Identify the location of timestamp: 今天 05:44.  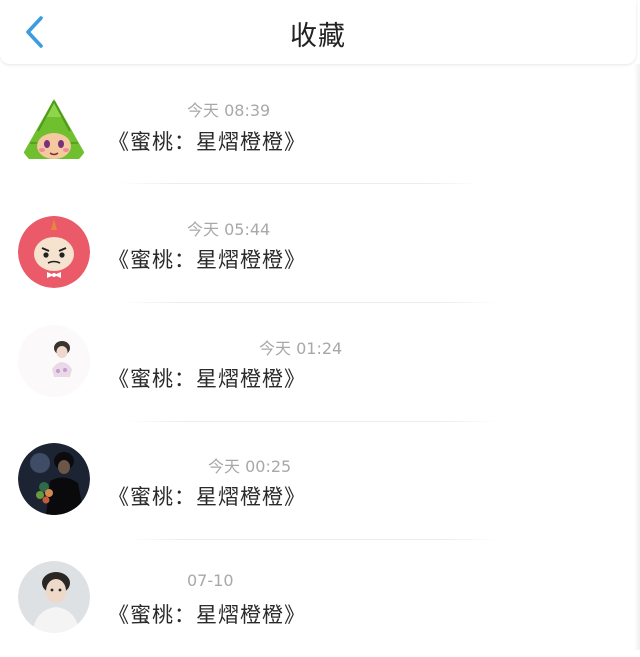
(229, 229).